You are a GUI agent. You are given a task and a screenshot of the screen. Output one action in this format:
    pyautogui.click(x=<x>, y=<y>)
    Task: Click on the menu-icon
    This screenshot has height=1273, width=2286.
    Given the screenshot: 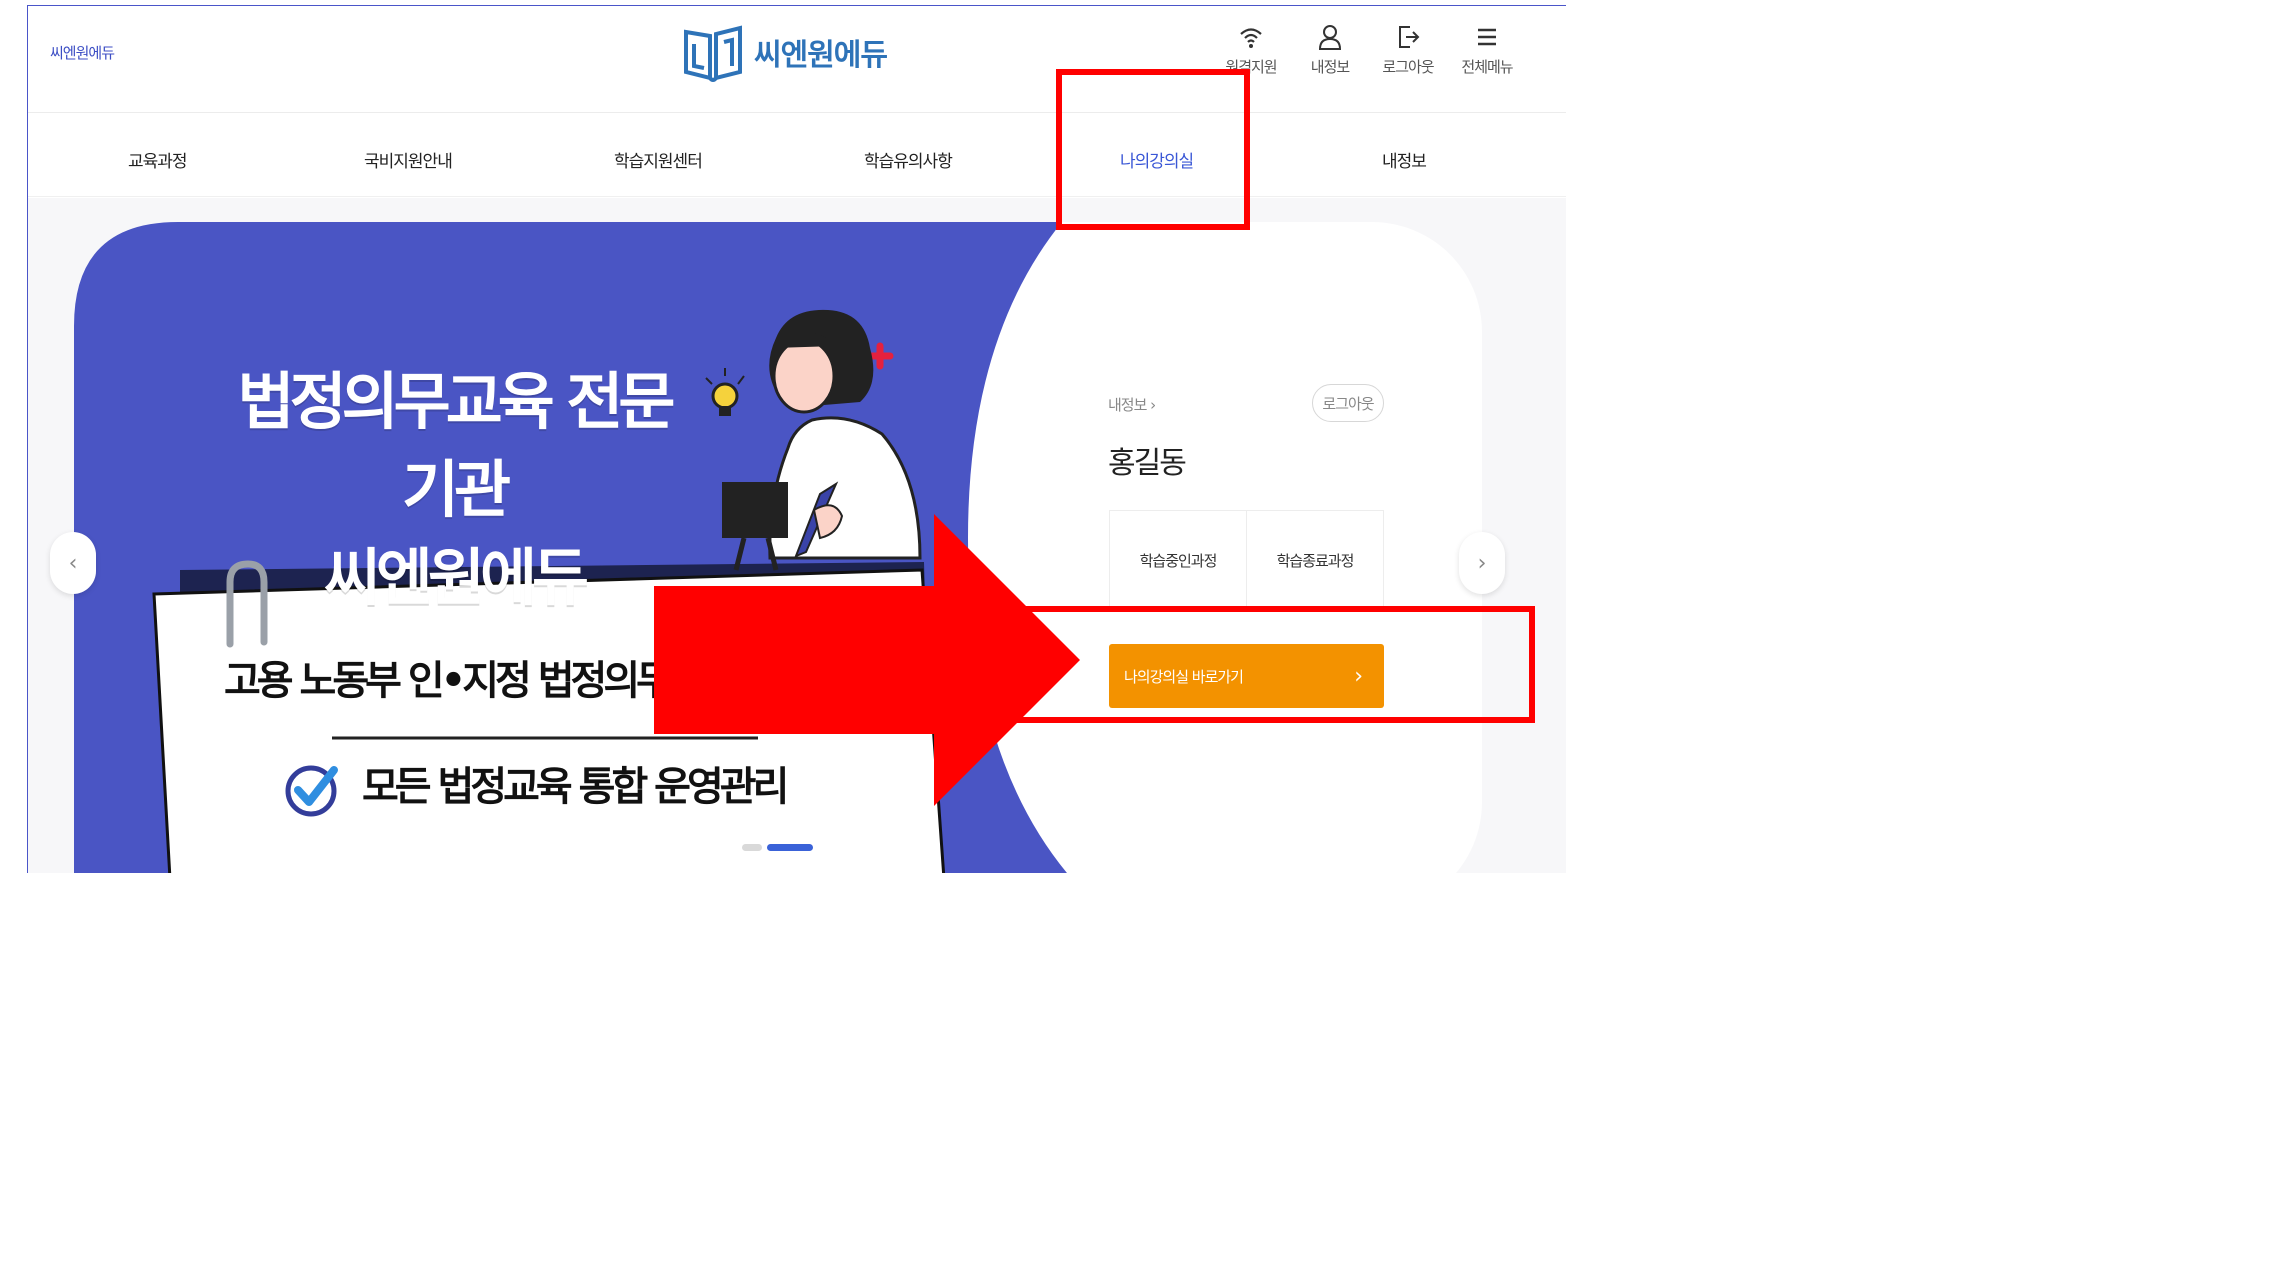 What is the action you would take?
    pyautogui.click(x=1487, y=37)
    